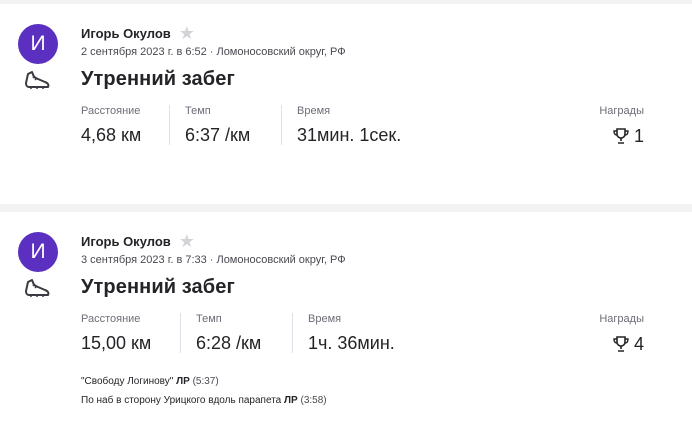 The height and width of the screenshot is (440, 692). Describe the element at coordinates (313, 400) in the screenshot. I see `segment-time: (3:58)` at that location.